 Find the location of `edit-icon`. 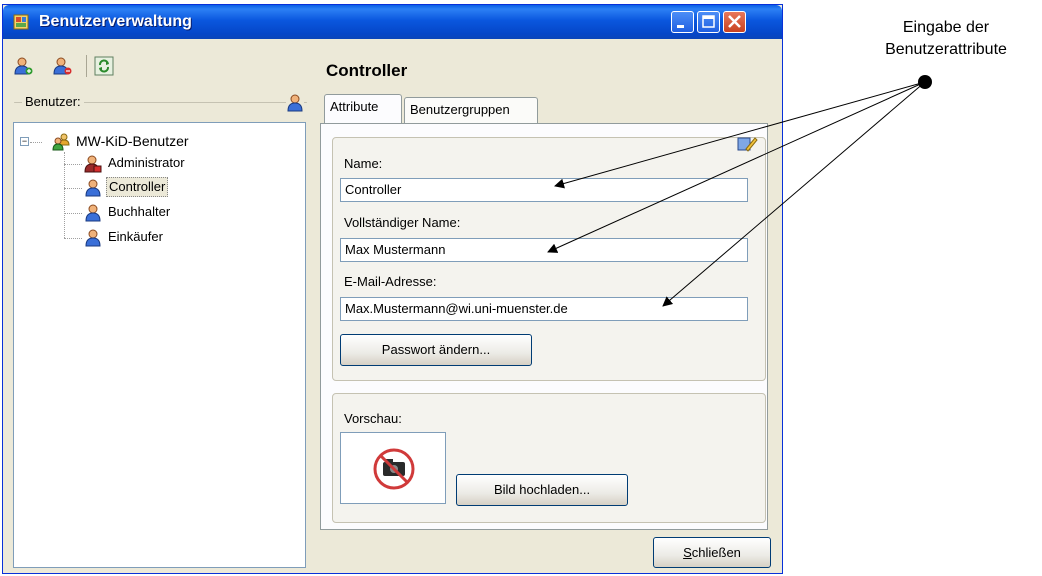

edit-icon is located at coordinates (747, 143).